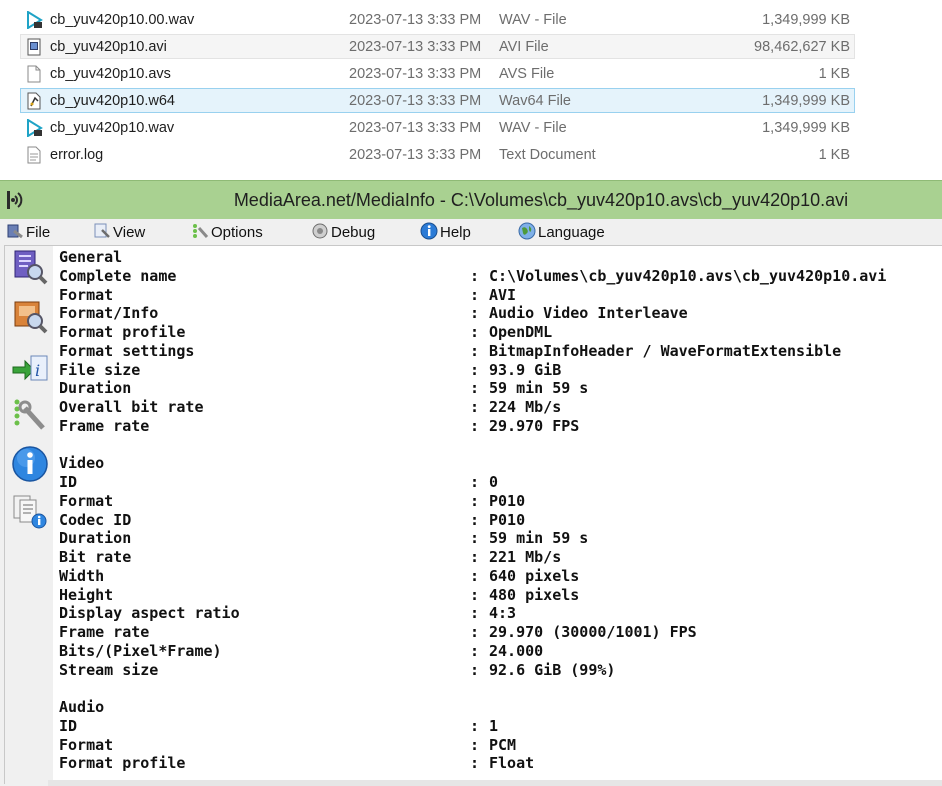 This screenshot has height=786, width=942. I want to click on file-name: error.log, so click(77, 155).